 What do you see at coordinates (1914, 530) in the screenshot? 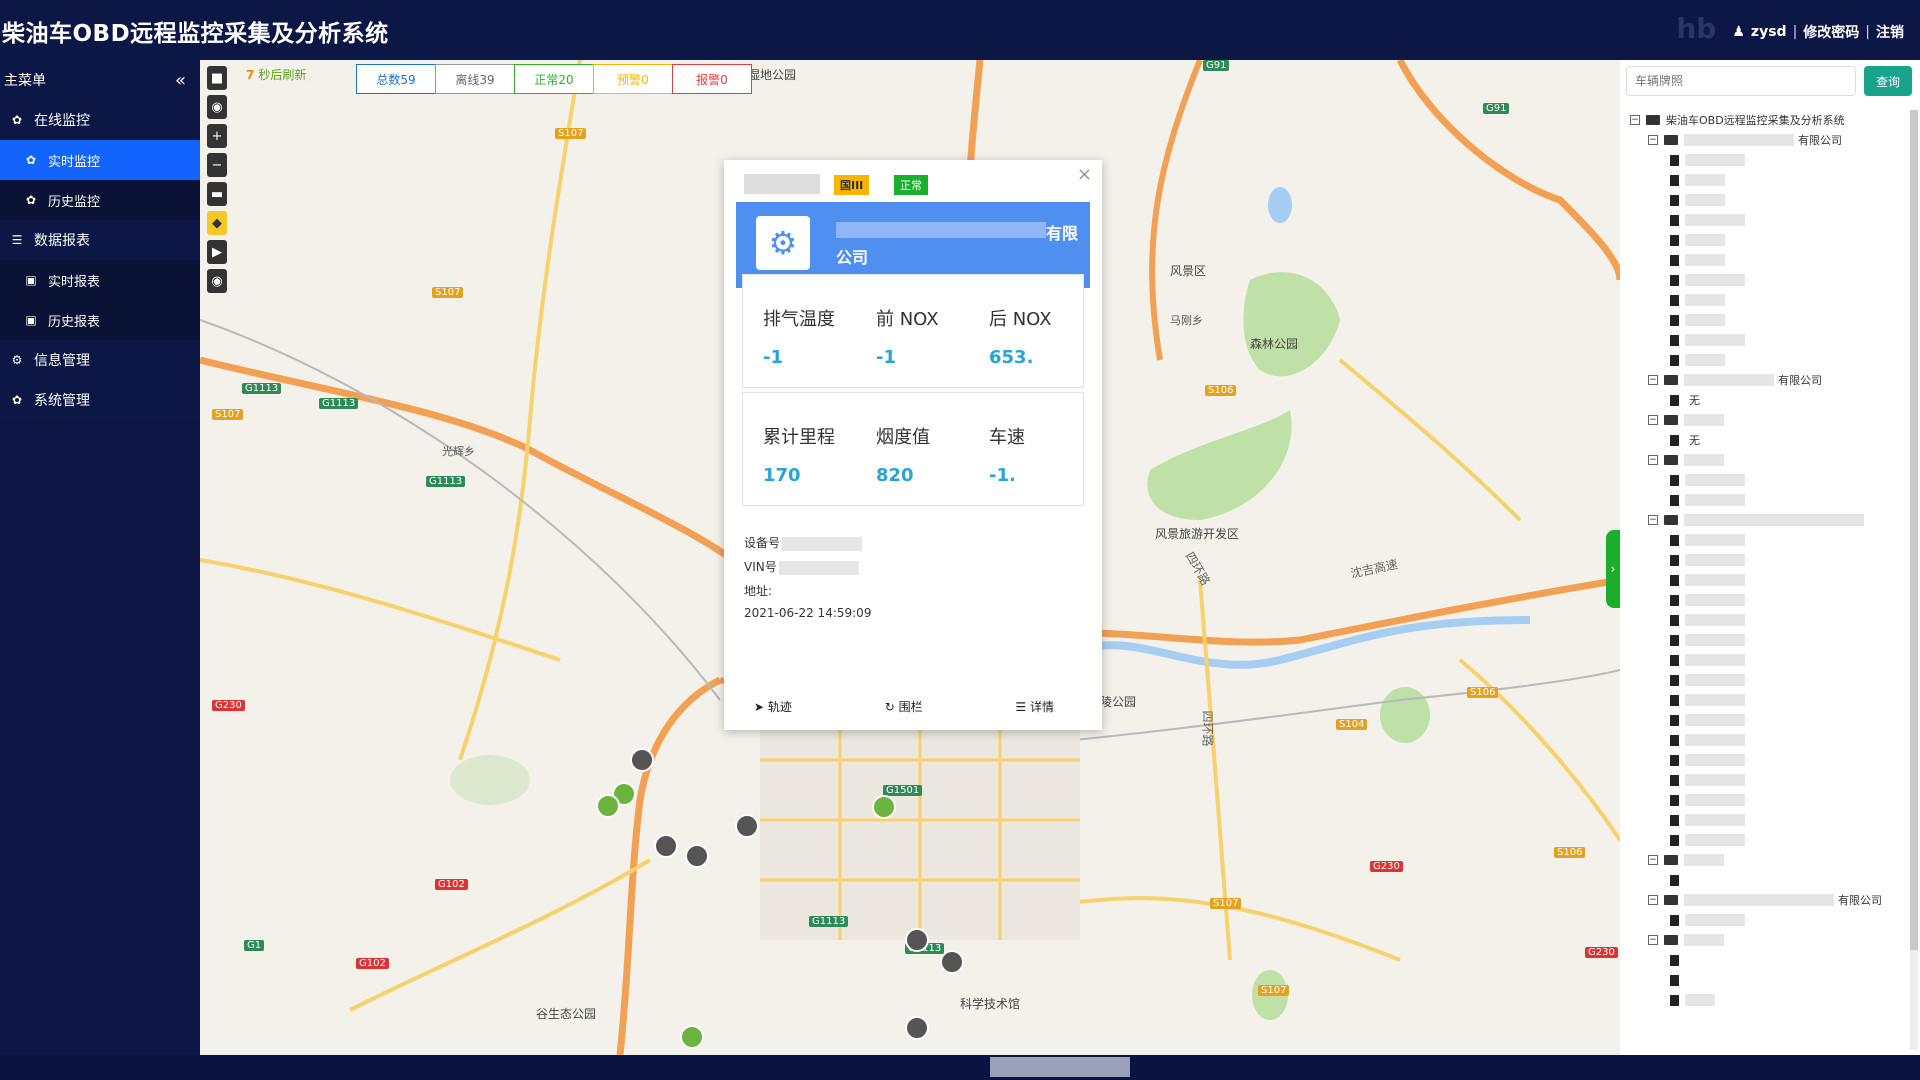
I see `scroll-thumb` at bounding box center [1914, 530].